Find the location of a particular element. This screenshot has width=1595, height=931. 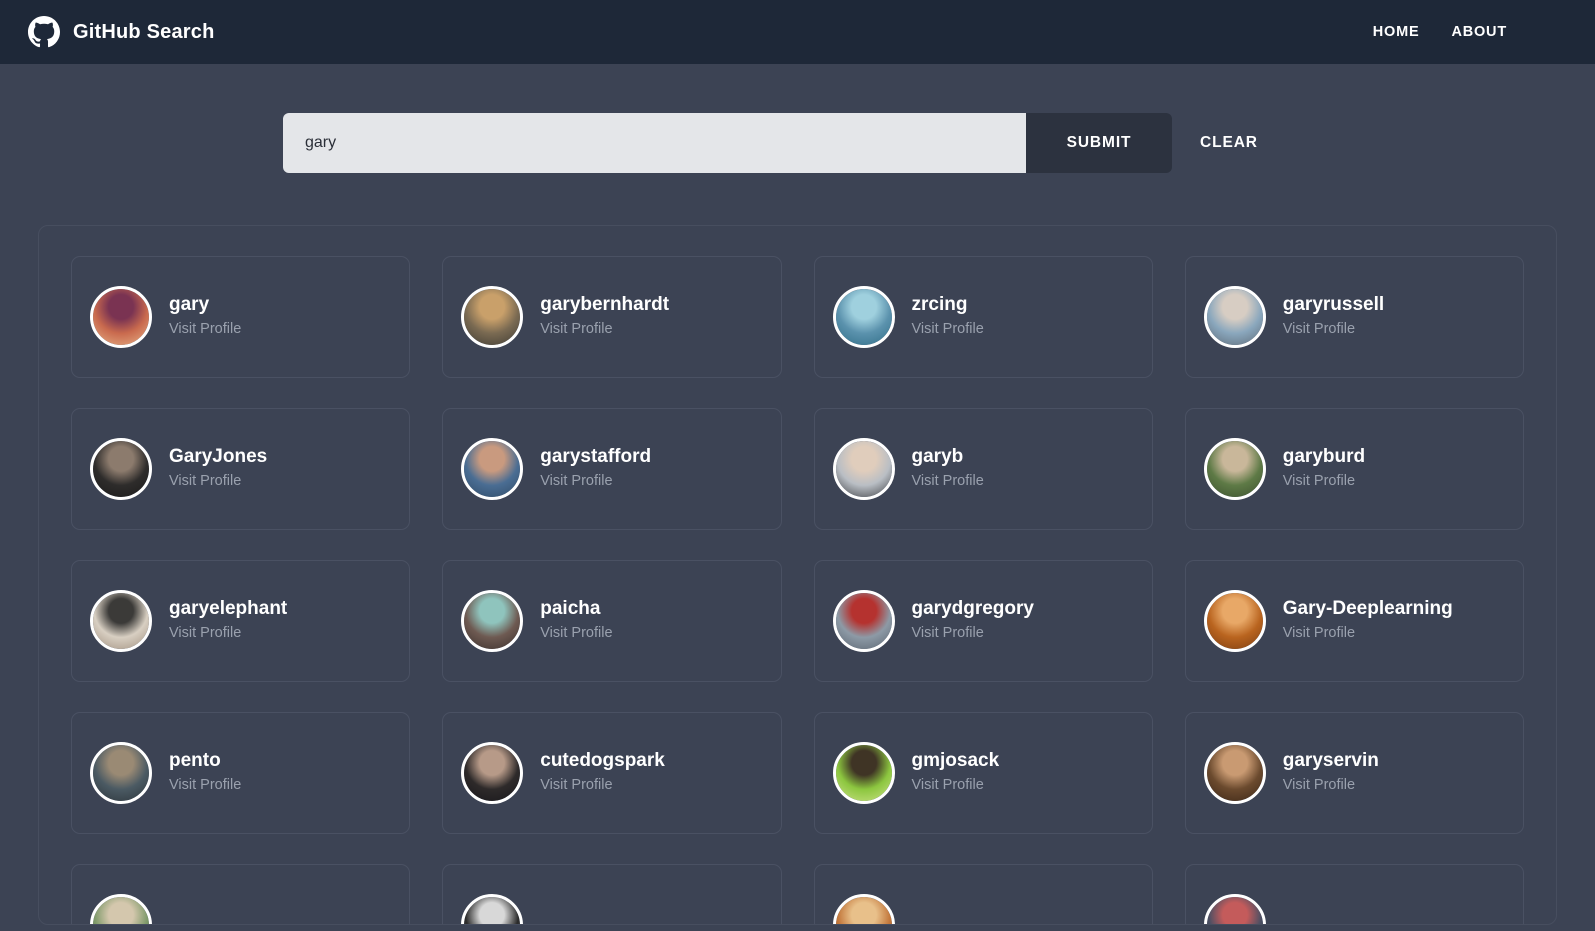

user-card-text: garyservin Visit Profile is located at coordinates (1331, 773).